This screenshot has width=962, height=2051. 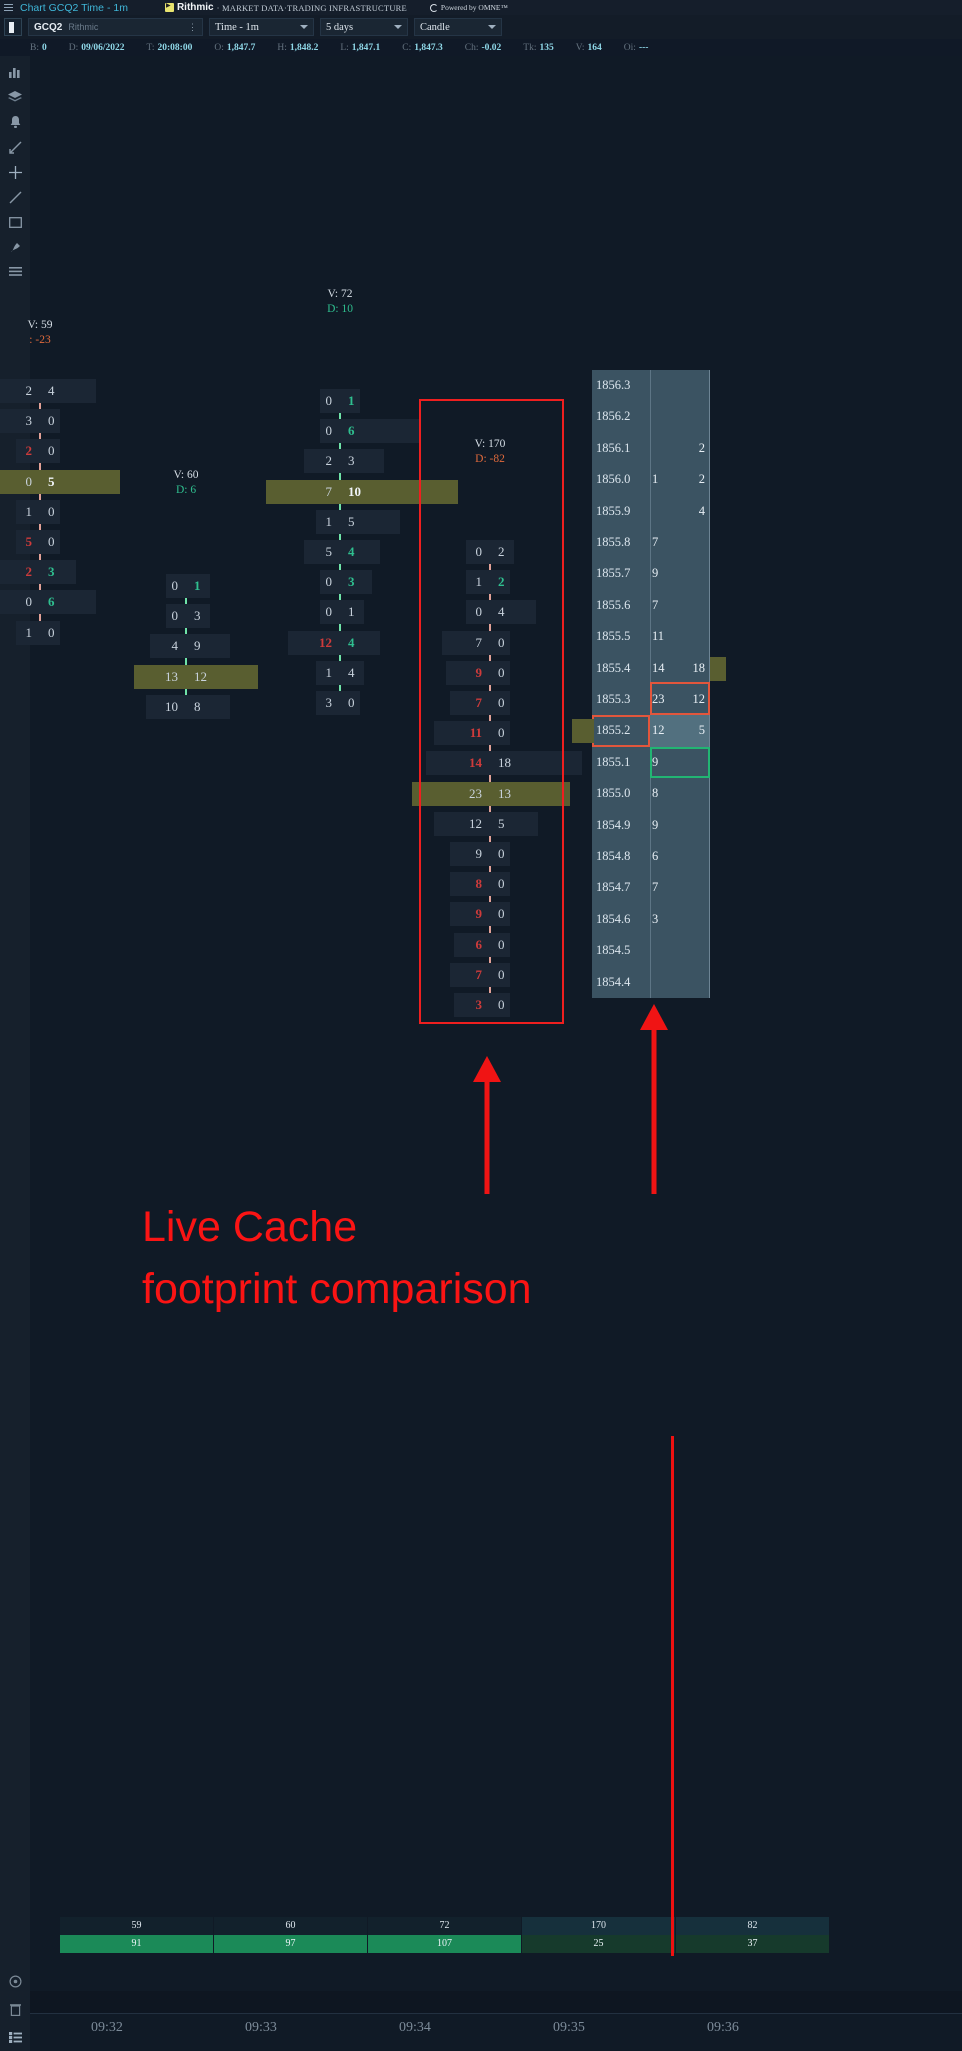 What do you see at coordinates (651, 950) in the screenshot?
I see `dom-row: 1854.5` at bounding box center [651, 950].